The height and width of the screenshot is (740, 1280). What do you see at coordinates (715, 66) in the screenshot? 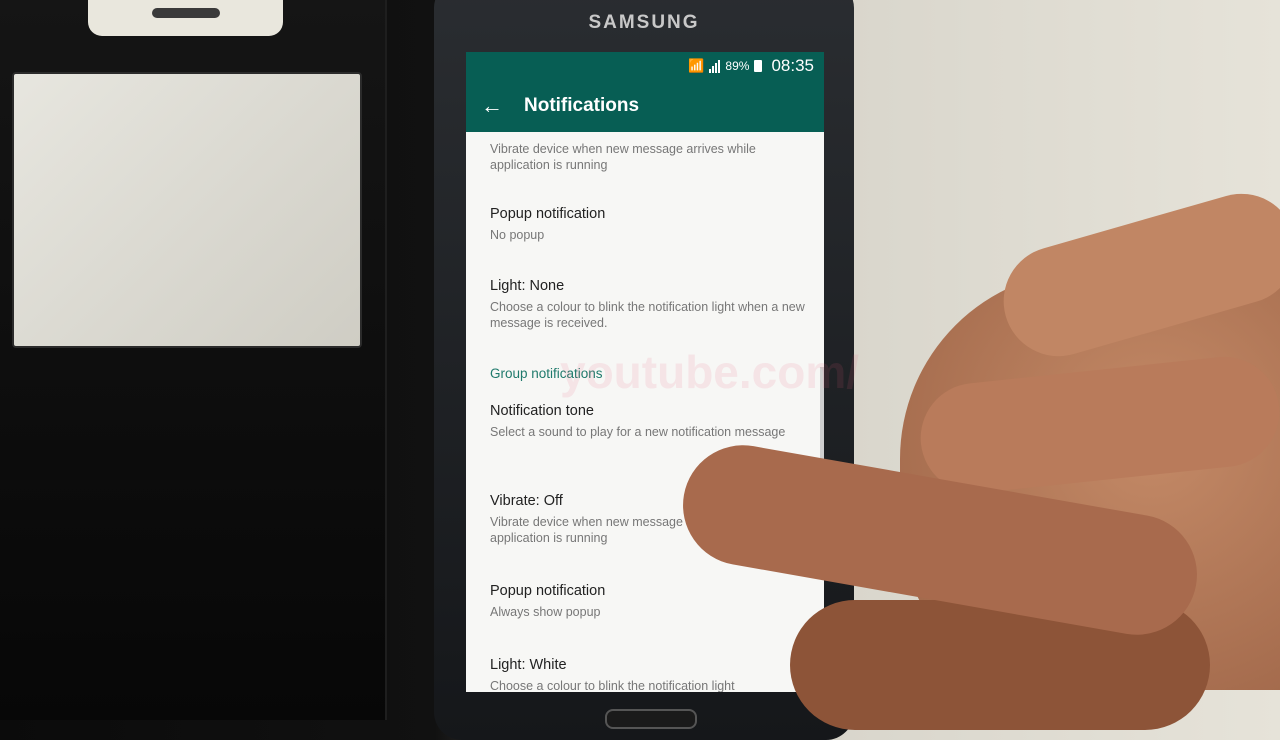
I see `signal-icon` at bounding box center [715, 66].